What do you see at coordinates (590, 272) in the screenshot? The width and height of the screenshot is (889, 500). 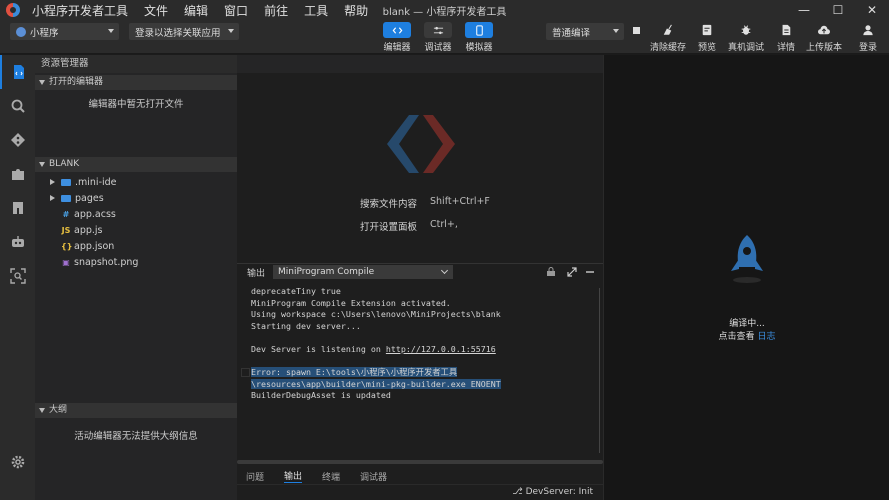 I see `minimize-panel-icon` at bounding box center [590, 272].